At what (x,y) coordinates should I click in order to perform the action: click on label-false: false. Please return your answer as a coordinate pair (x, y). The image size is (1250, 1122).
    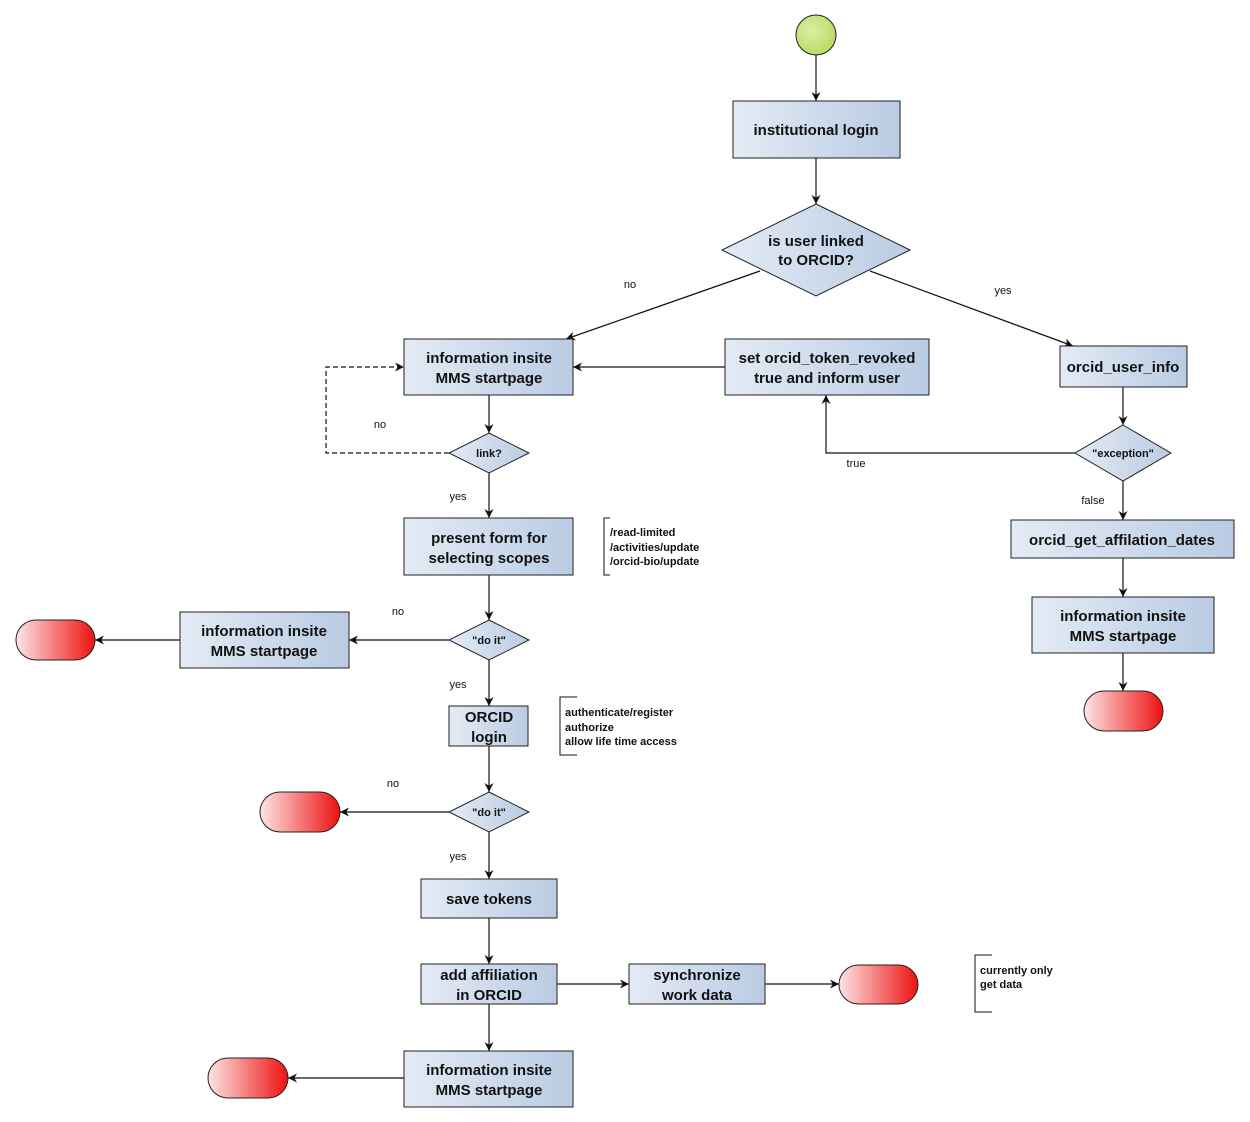
    Looking at the image, I should click on (1092, 501).